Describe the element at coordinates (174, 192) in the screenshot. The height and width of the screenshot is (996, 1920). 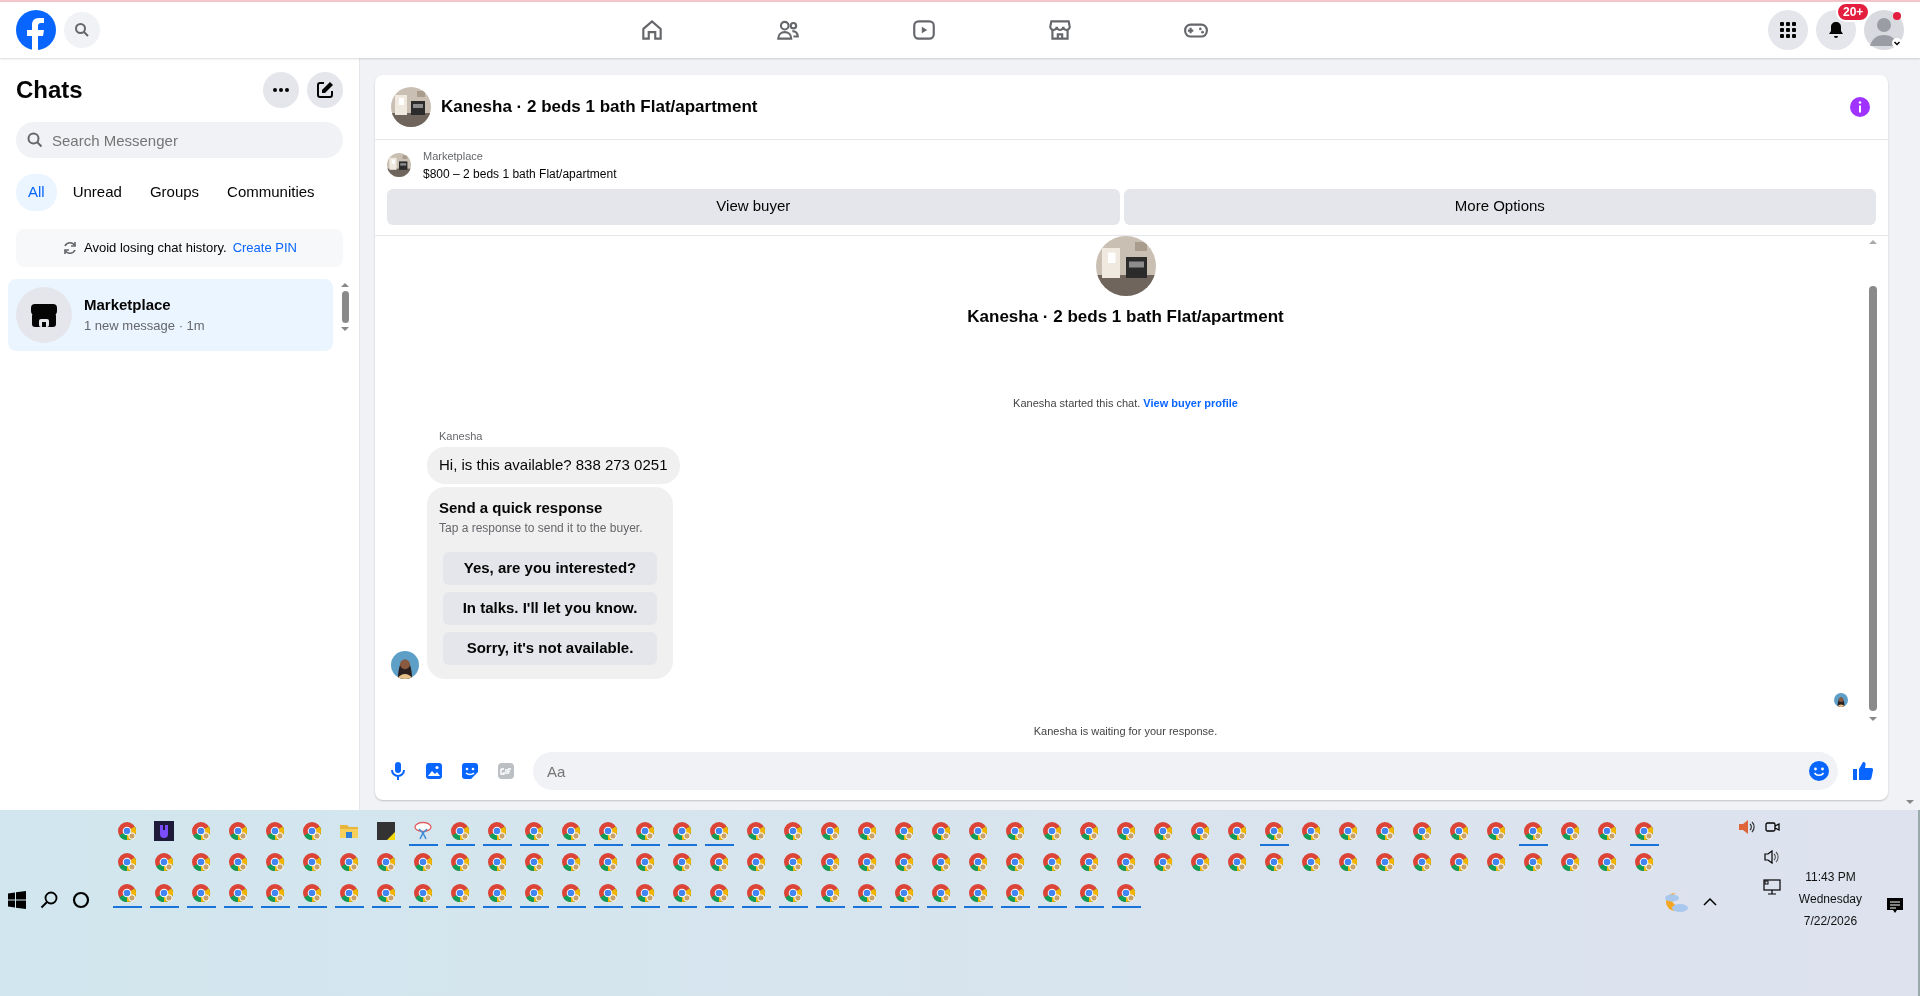
I see `filter-tab: Groups` at that location.